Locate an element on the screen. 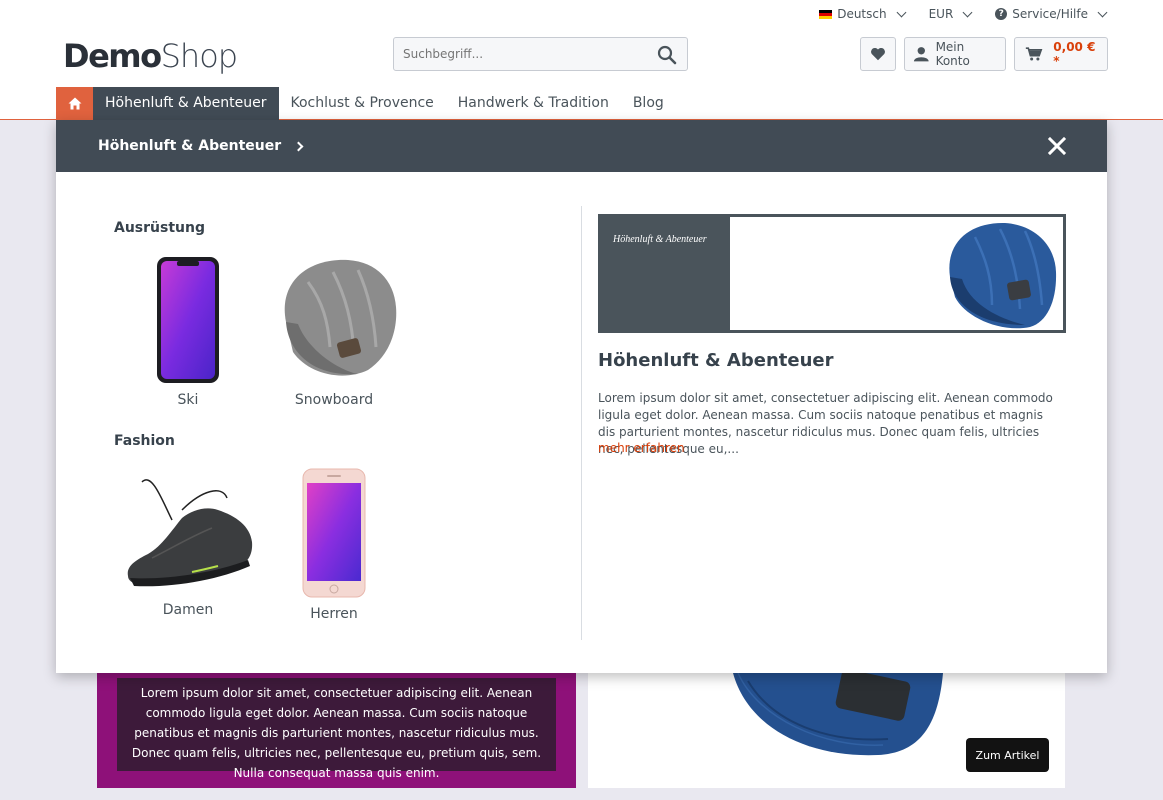 Image resolution: width=1163 pixels, height=800 pixels. category-item-damen: Damen is located at coordinates (188, 544).